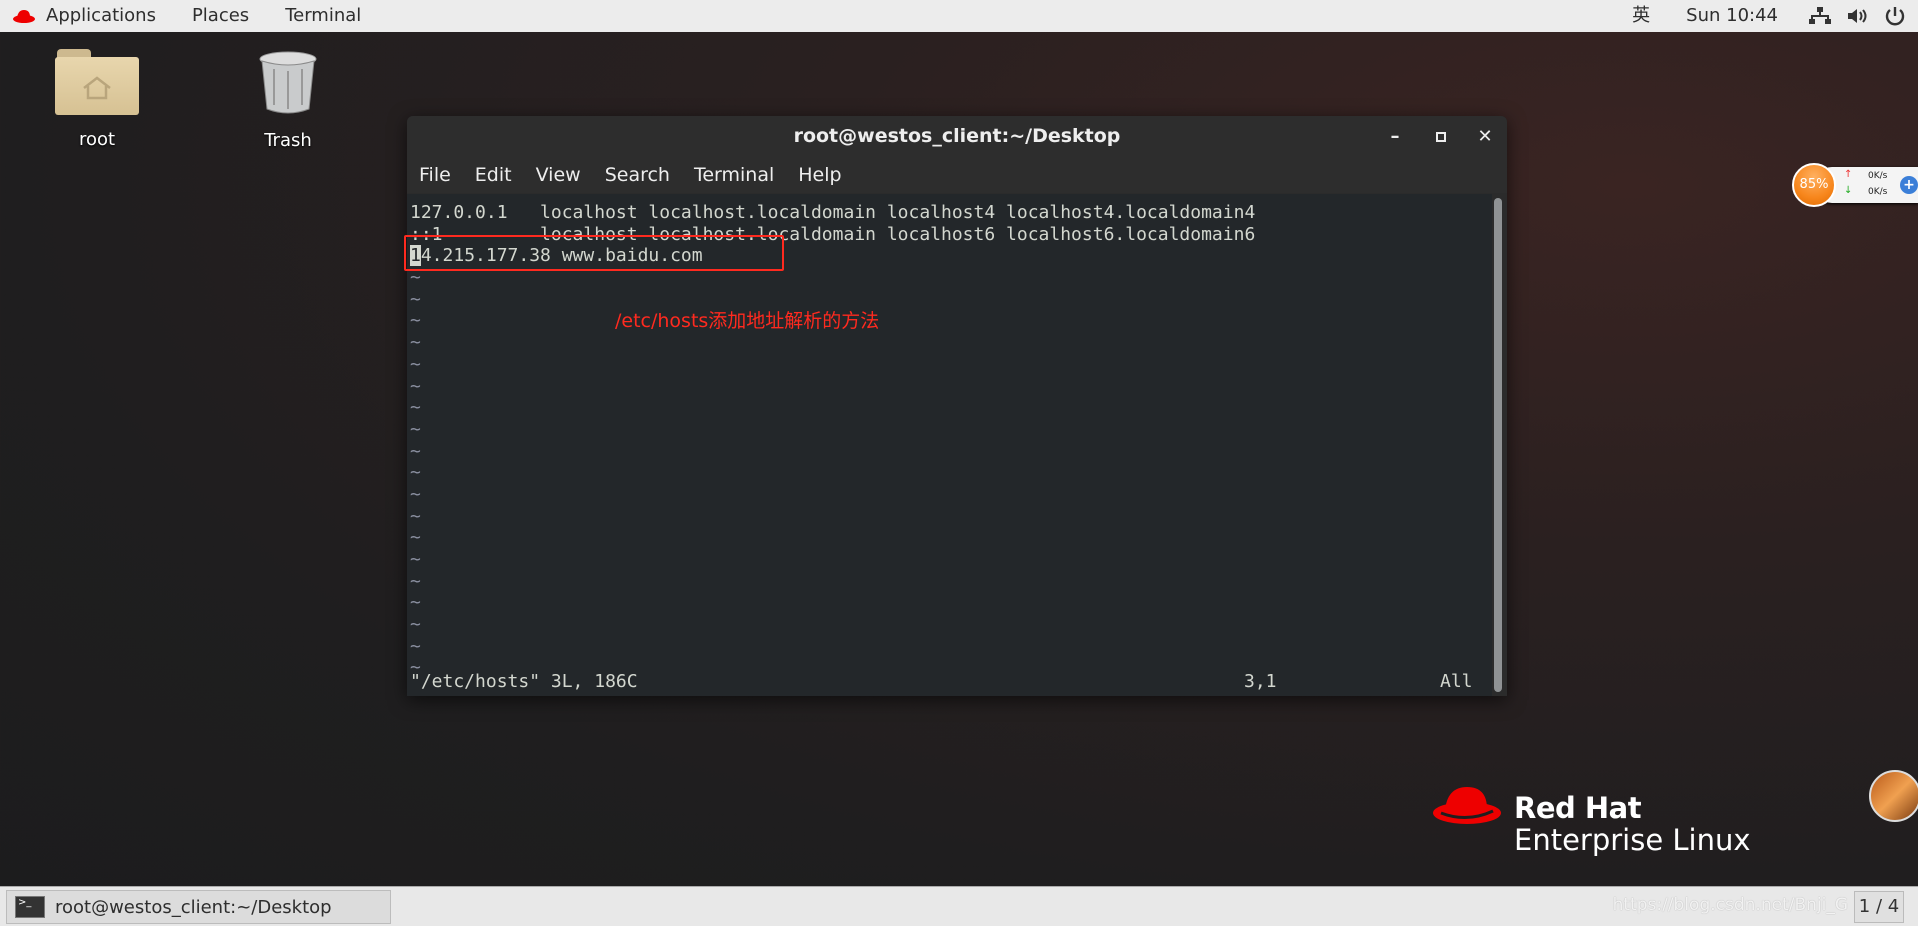  What do you see at coordinates (105, 16) in the screenshot?
I see `applications-menu: Applications` at bounding box center [105, 16].